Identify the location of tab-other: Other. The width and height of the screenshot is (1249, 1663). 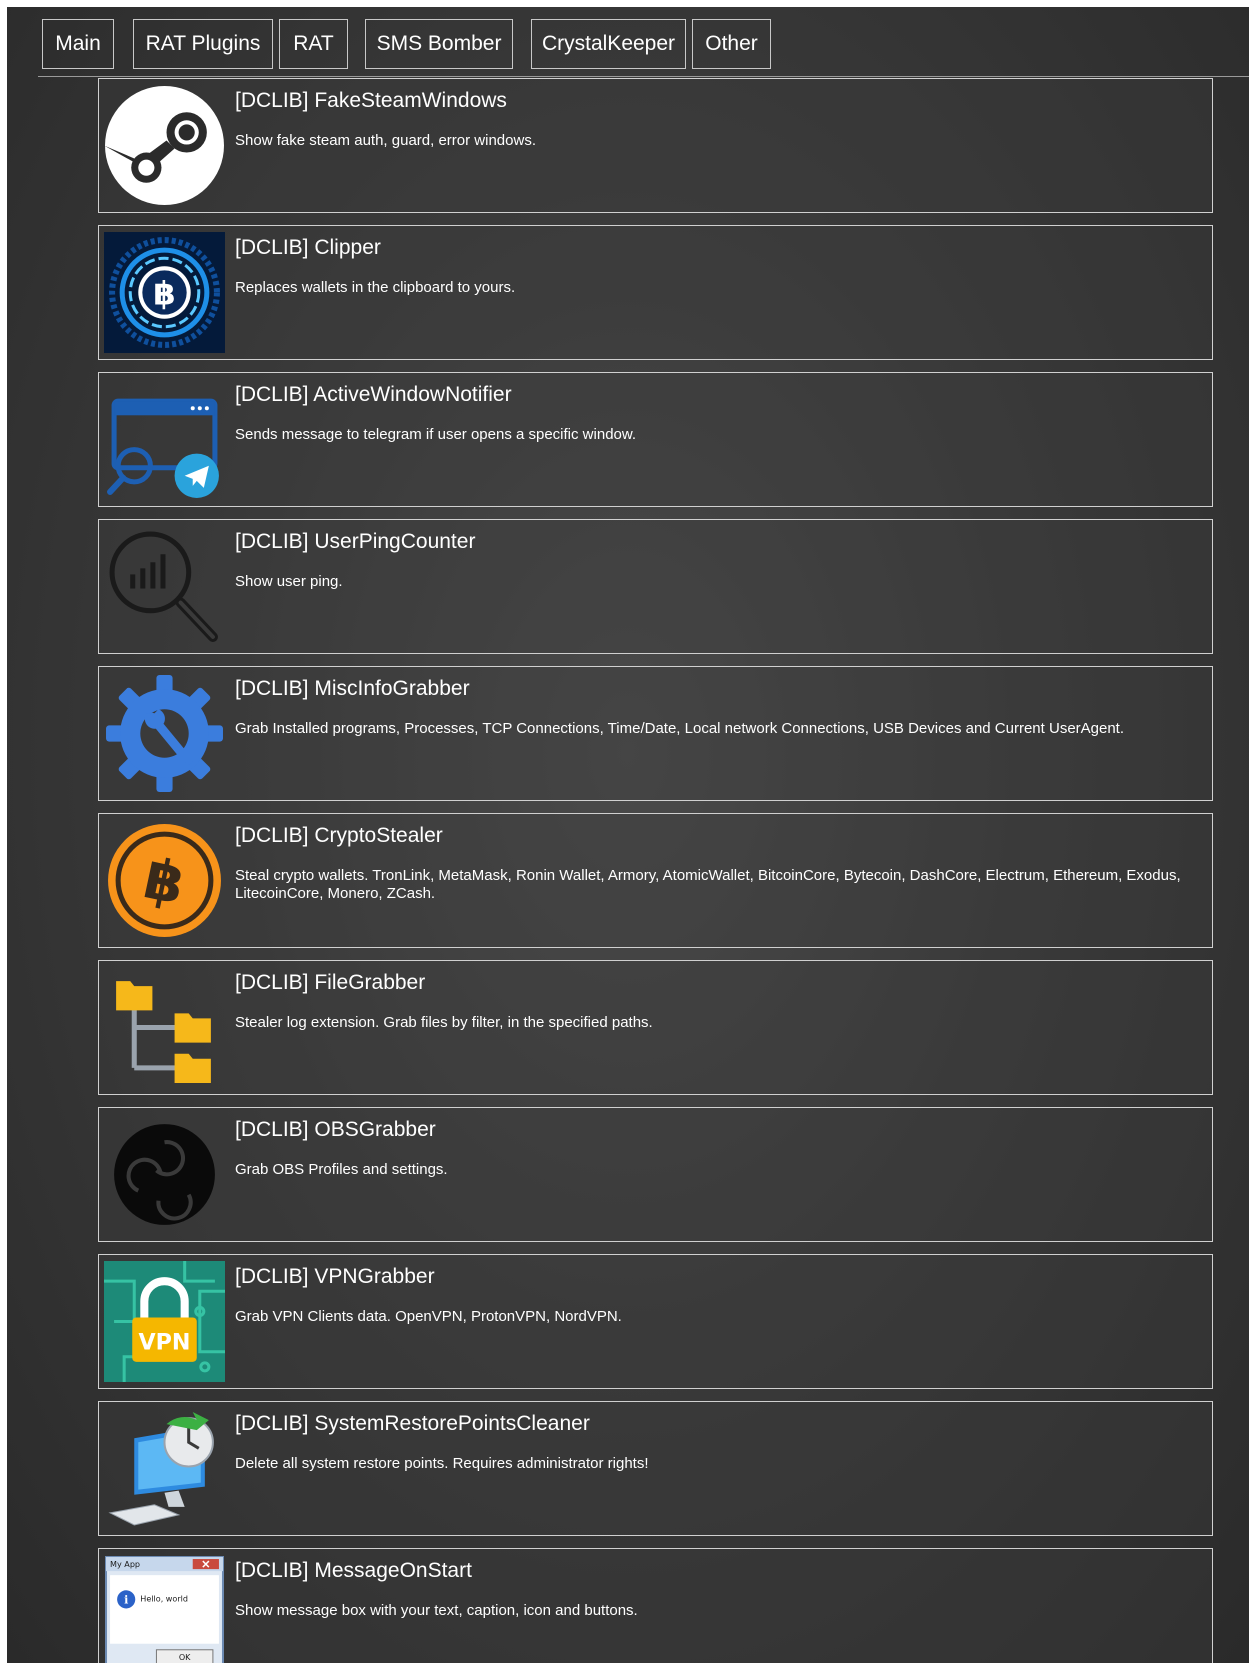
(731, 44).